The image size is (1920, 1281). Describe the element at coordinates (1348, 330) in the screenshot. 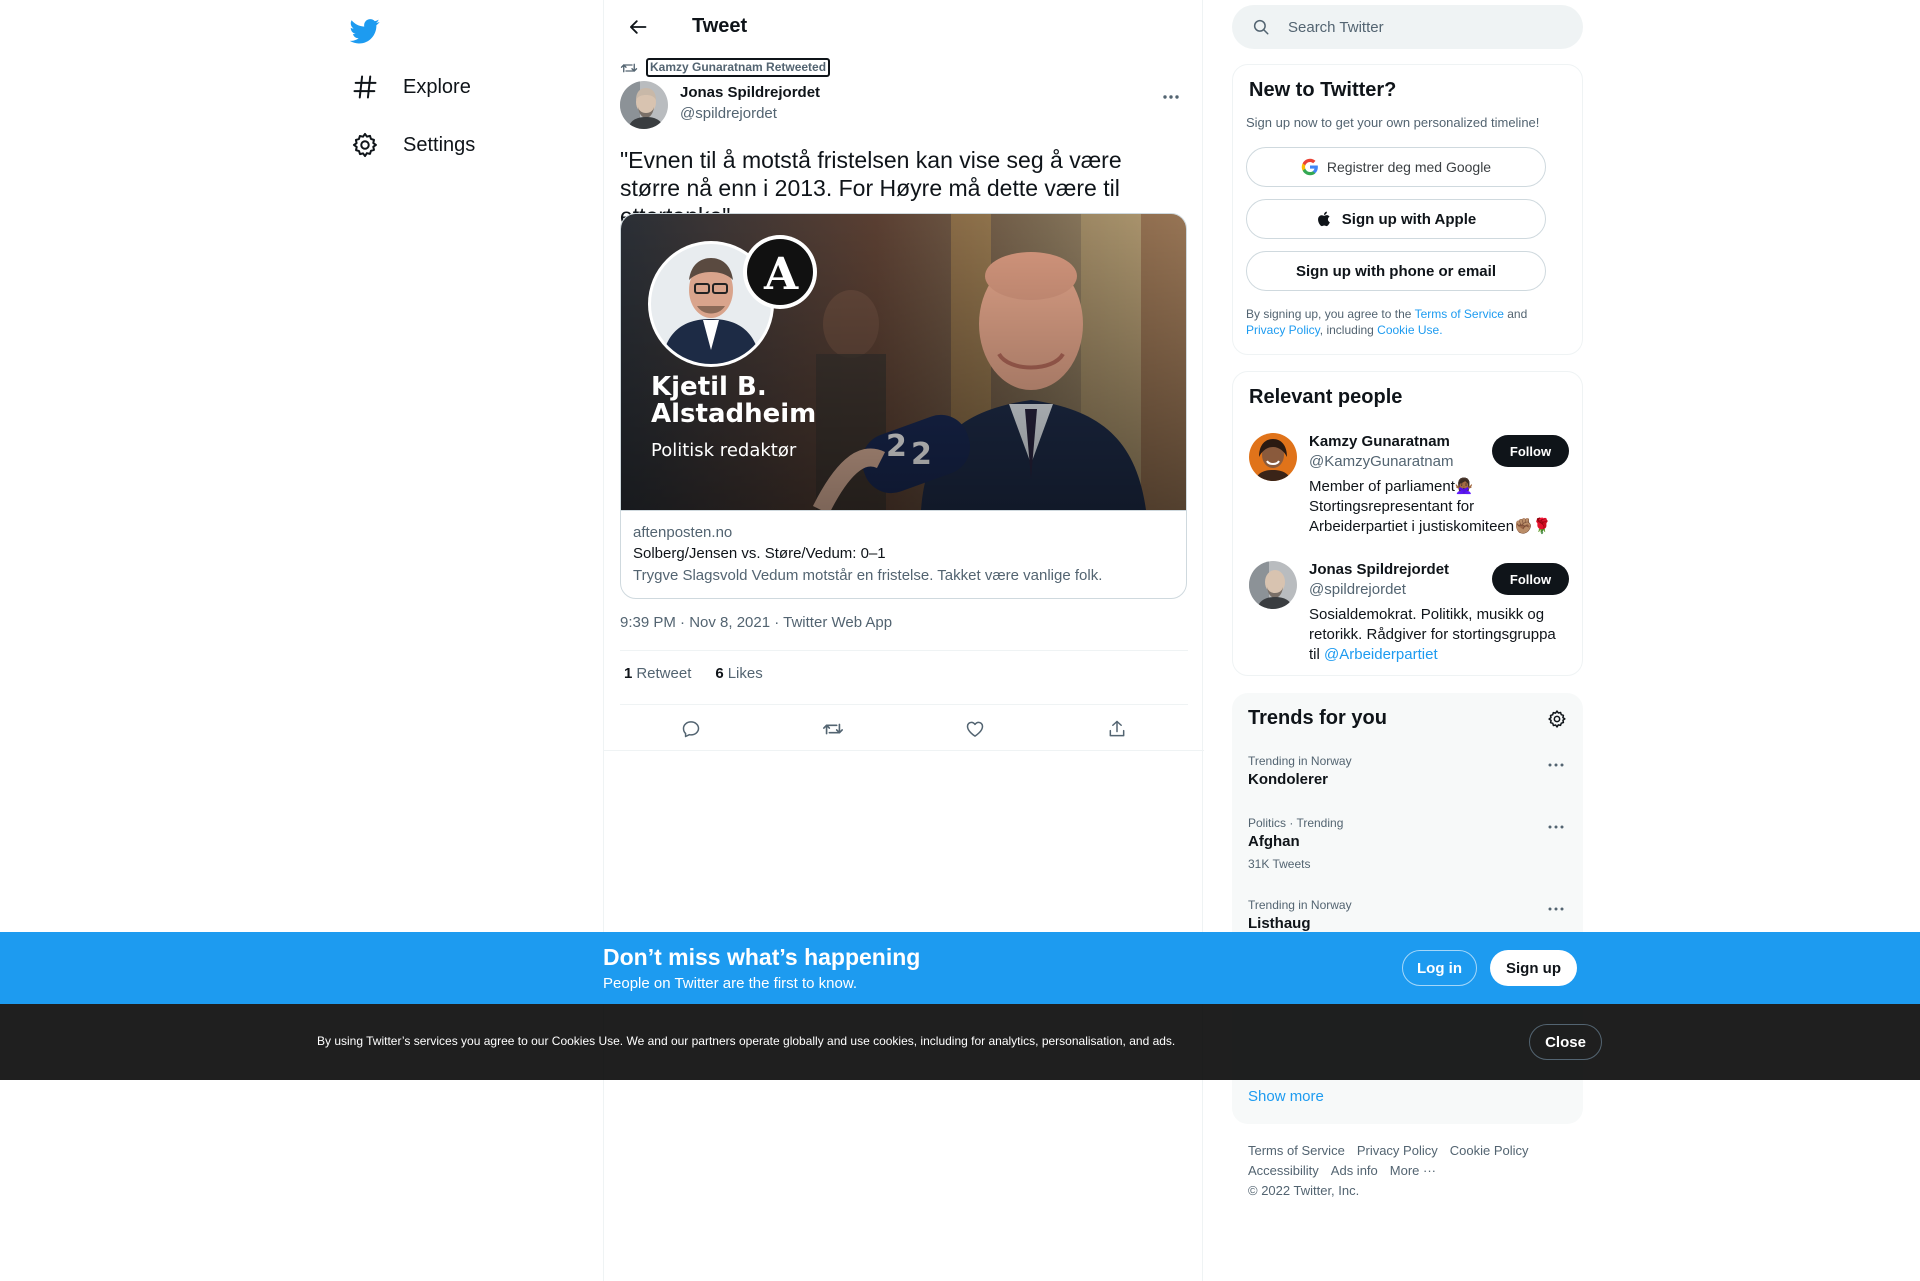

I see `legal-including: , including` at that location.